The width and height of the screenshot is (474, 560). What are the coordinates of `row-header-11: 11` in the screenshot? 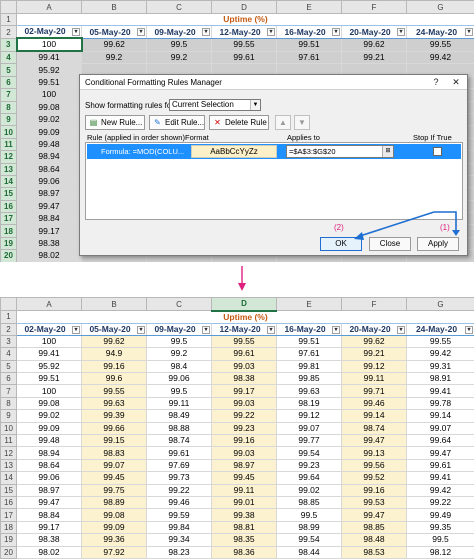 It's located at (8, 440).